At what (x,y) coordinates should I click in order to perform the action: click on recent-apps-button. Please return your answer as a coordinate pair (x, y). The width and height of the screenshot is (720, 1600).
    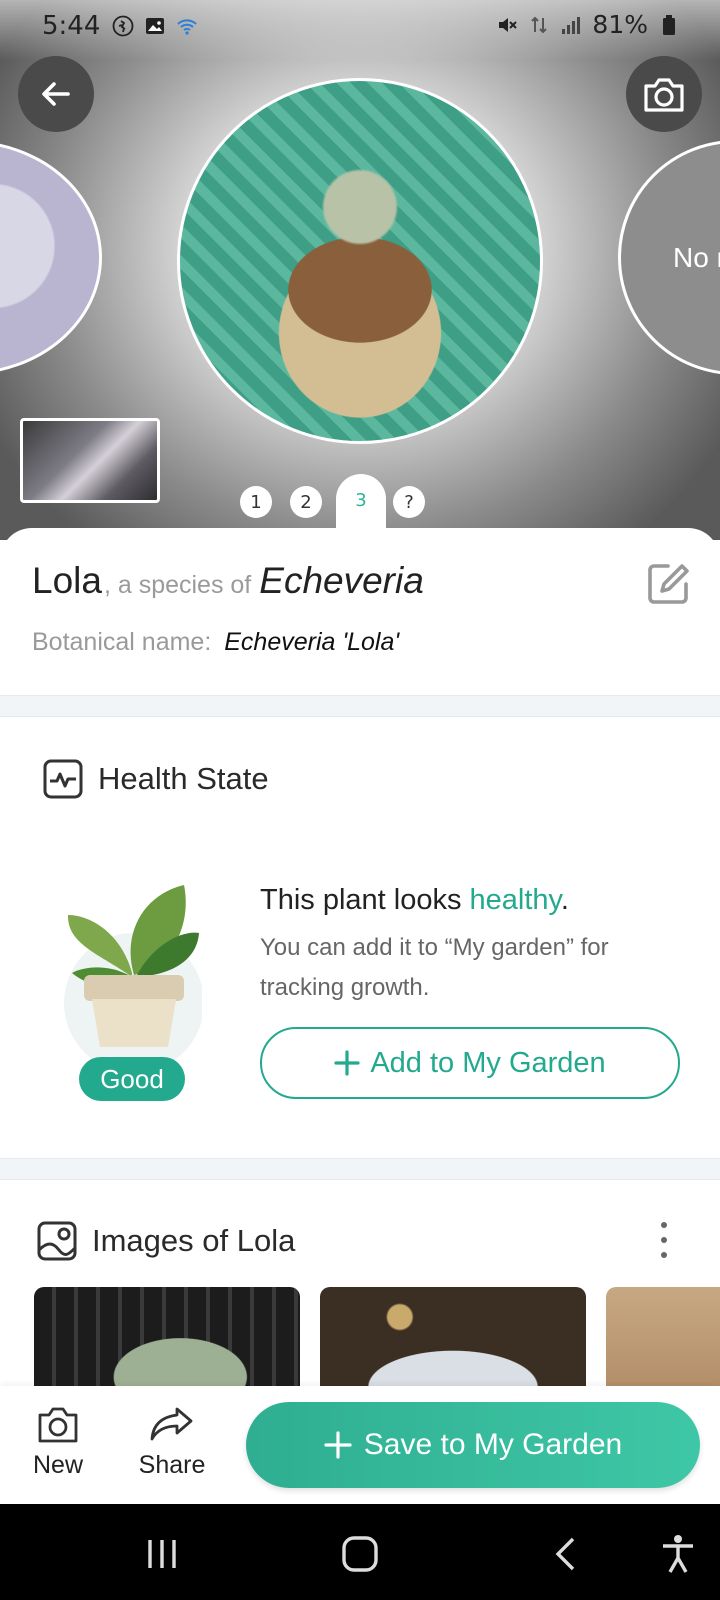
    Looking at the image, I should click on (162, 1554).